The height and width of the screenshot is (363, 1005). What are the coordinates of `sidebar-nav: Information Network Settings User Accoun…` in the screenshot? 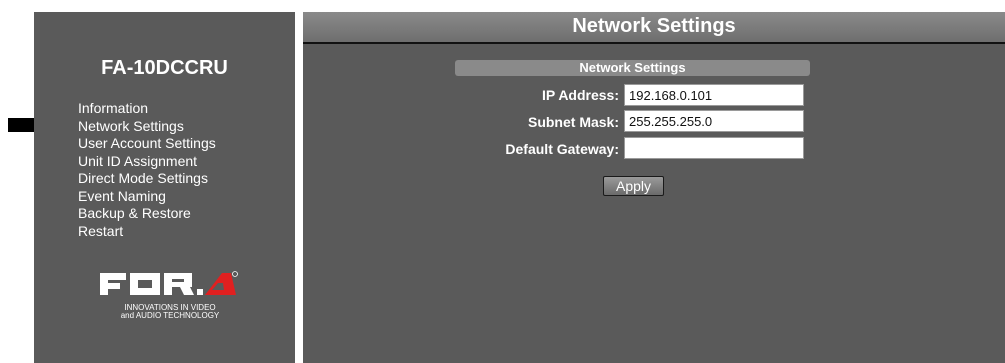 It's located at (147, 170).